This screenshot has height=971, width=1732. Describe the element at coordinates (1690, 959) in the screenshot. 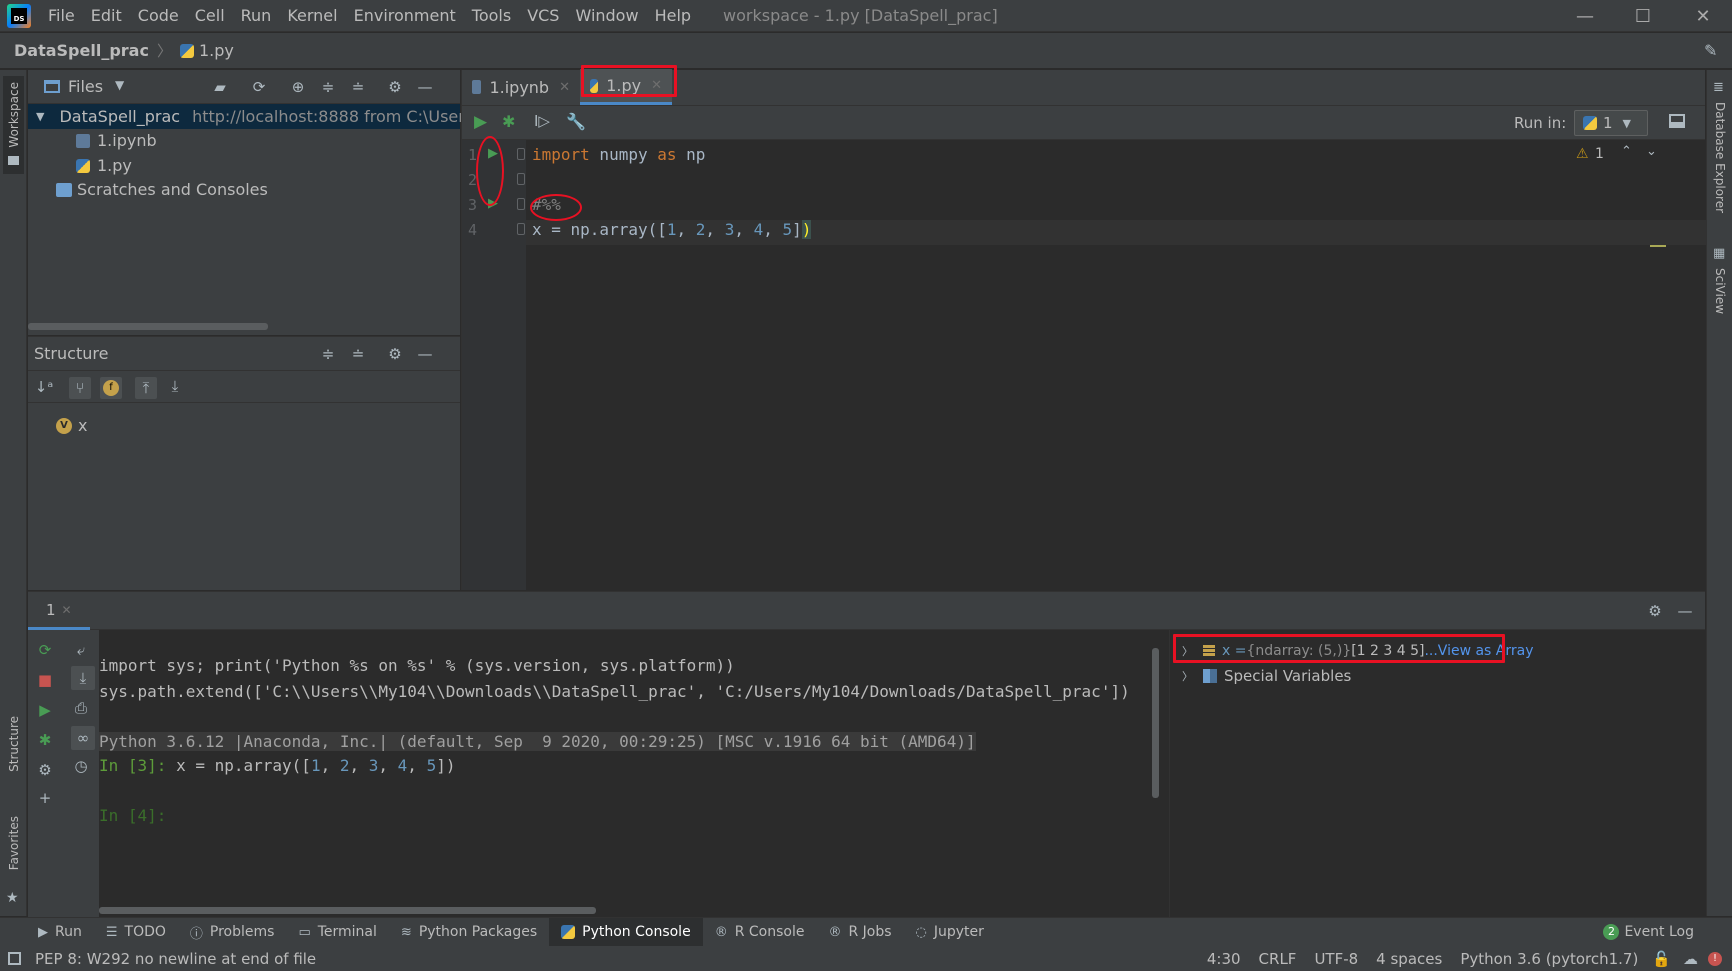

I see `notifications-icon: ☁` at that location.